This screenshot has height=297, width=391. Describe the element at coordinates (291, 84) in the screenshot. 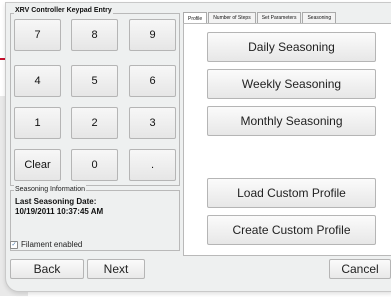

I see `weekly-seasoning-button: Weekly Seasoning` at that location.